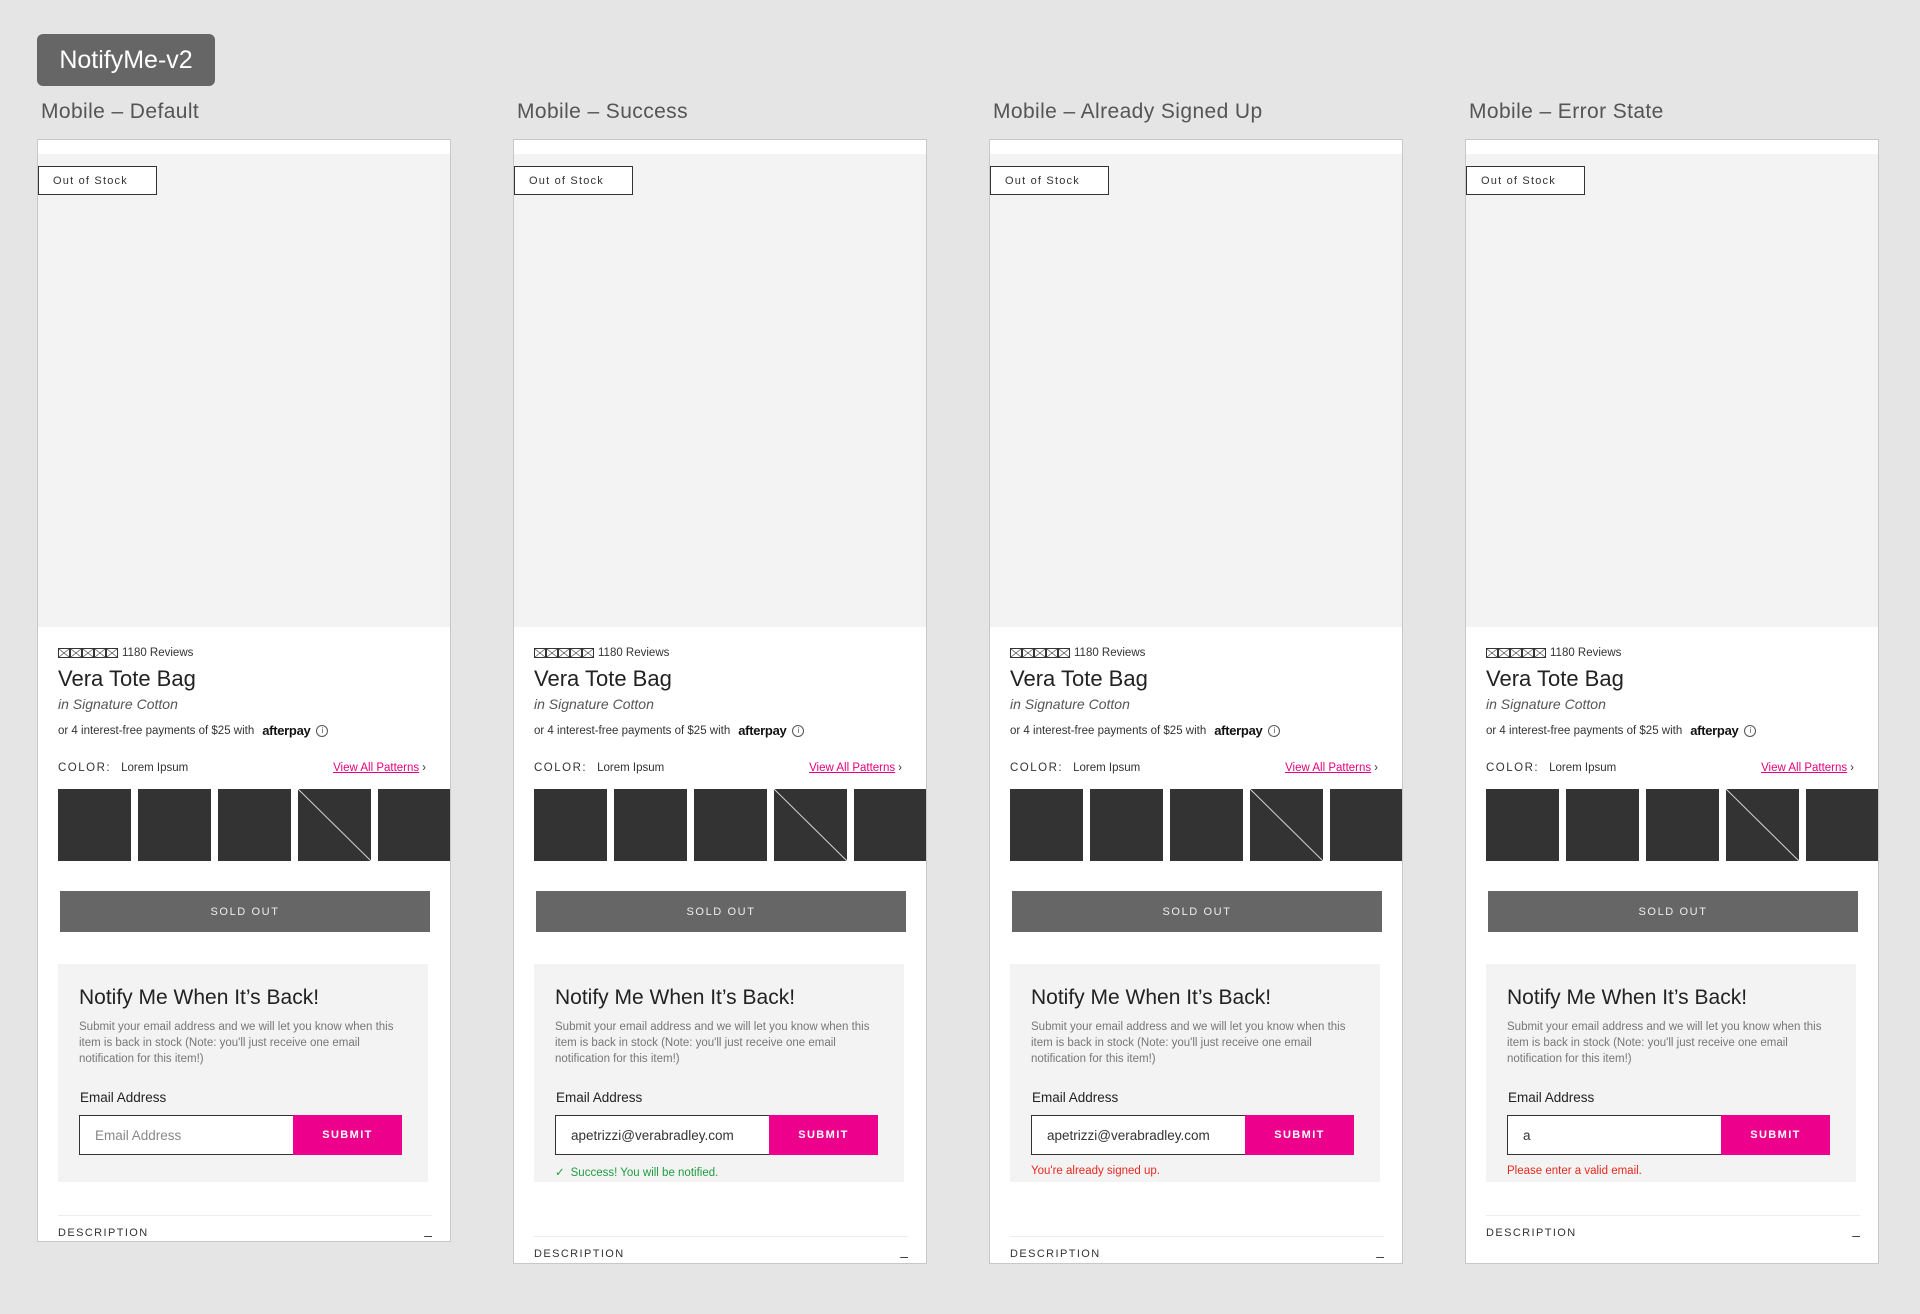 This screenshot has width=1920, height=1314. Describe the element at coordinates (1673, 1215) in the screenshot. I see `divider` at that location.